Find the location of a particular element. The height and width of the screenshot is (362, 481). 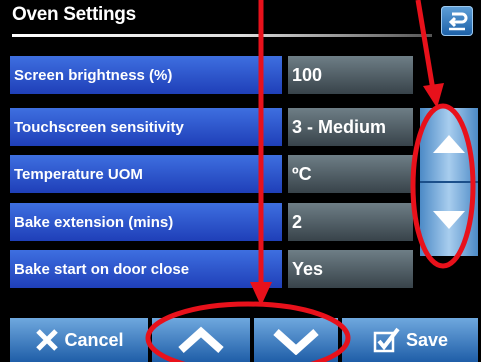

setting-label: Temperature UOM is located at coordinates (146, 174).